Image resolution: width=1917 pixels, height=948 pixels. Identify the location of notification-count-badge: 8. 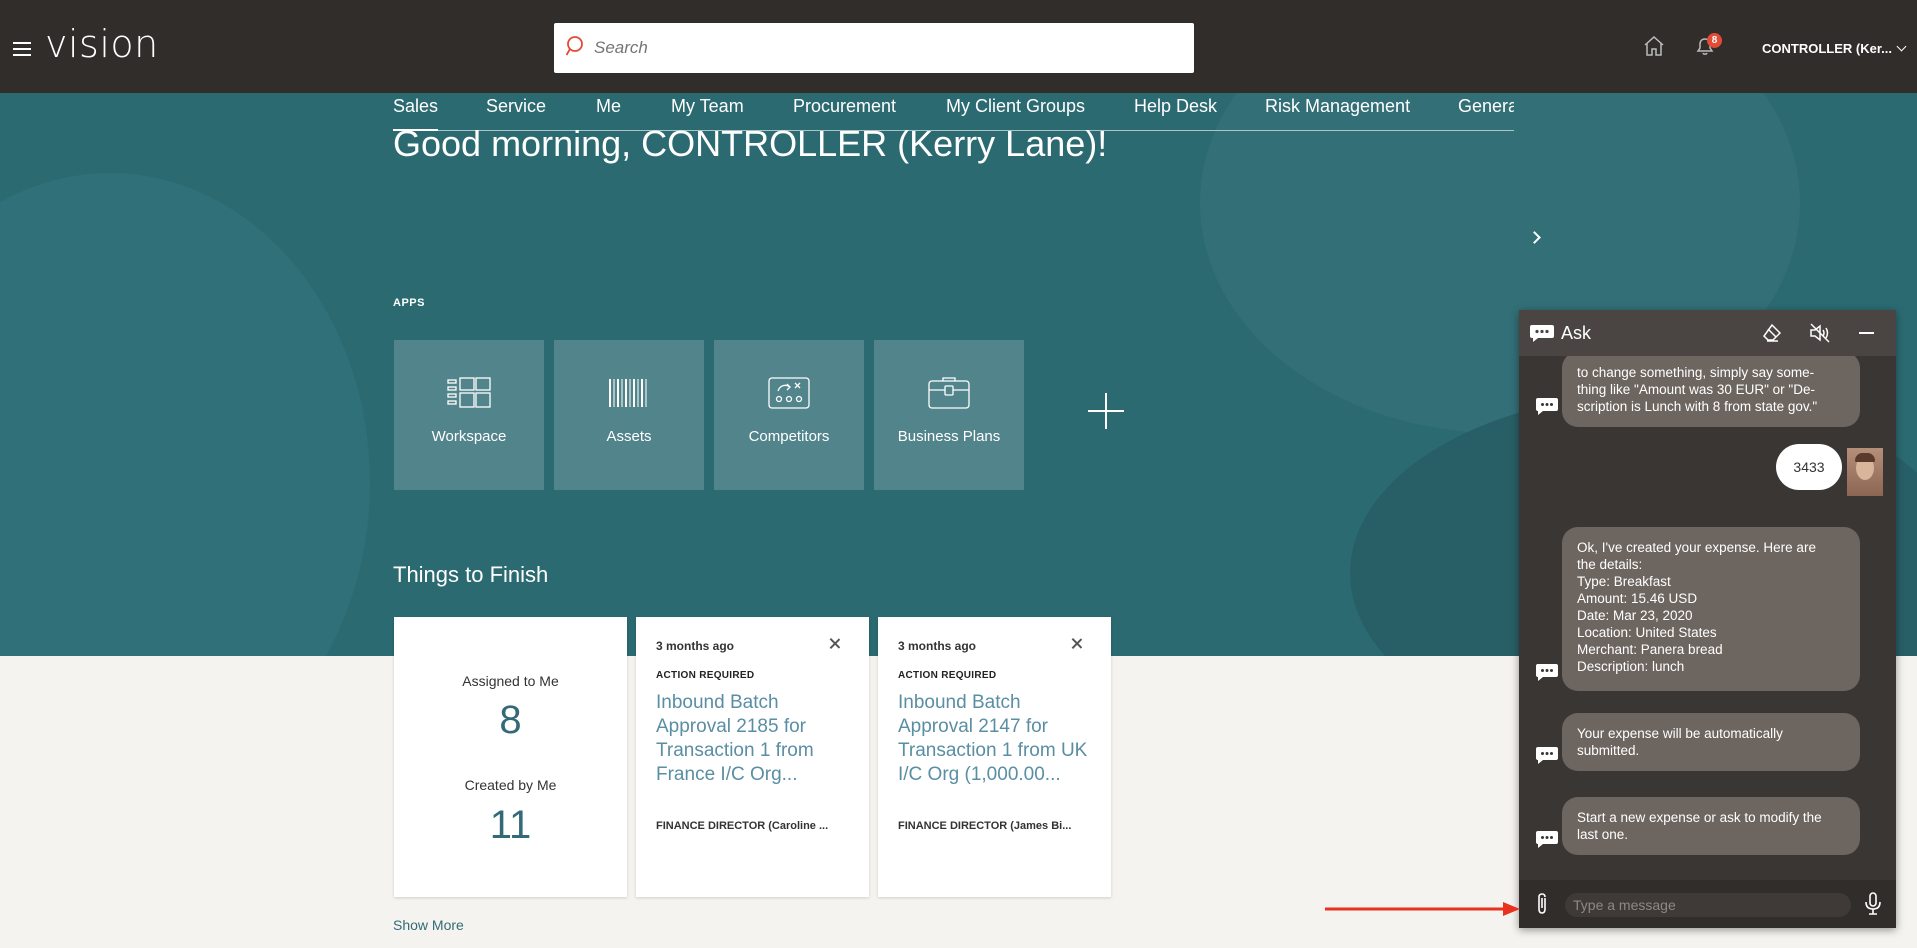
(1714, 40).